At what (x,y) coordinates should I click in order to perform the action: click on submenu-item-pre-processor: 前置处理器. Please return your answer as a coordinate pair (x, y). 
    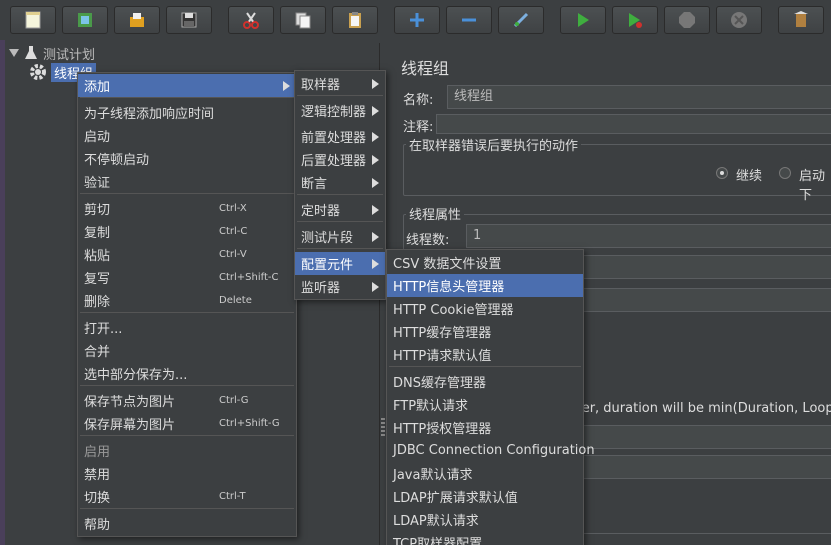
    Looking at the image, I should click on (340, 136).